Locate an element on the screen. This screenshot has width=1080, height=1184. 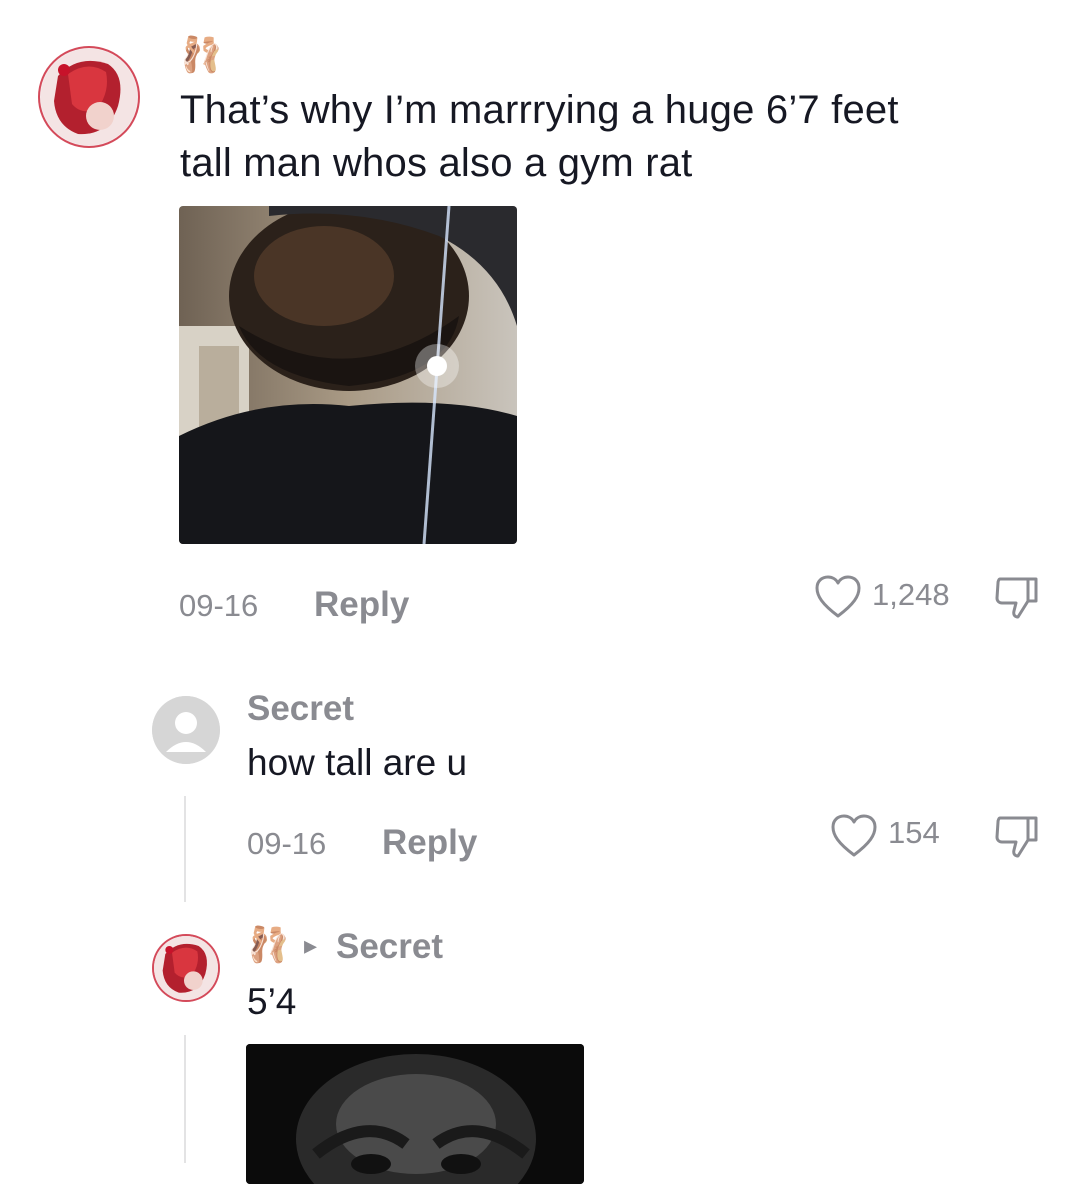
reply-date: 09-16 is located at coordinates (287, 843).